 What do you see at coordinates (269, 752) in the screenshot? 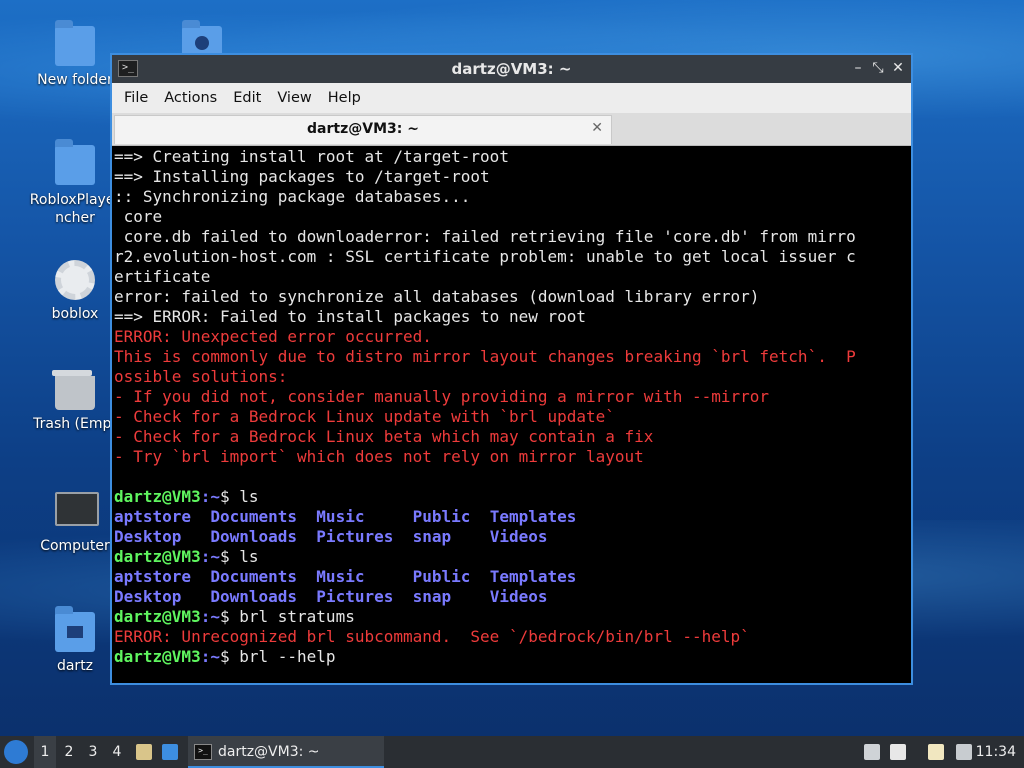
I see `task-label: dartz@VM3: ~` at bounding box center [269, 752].